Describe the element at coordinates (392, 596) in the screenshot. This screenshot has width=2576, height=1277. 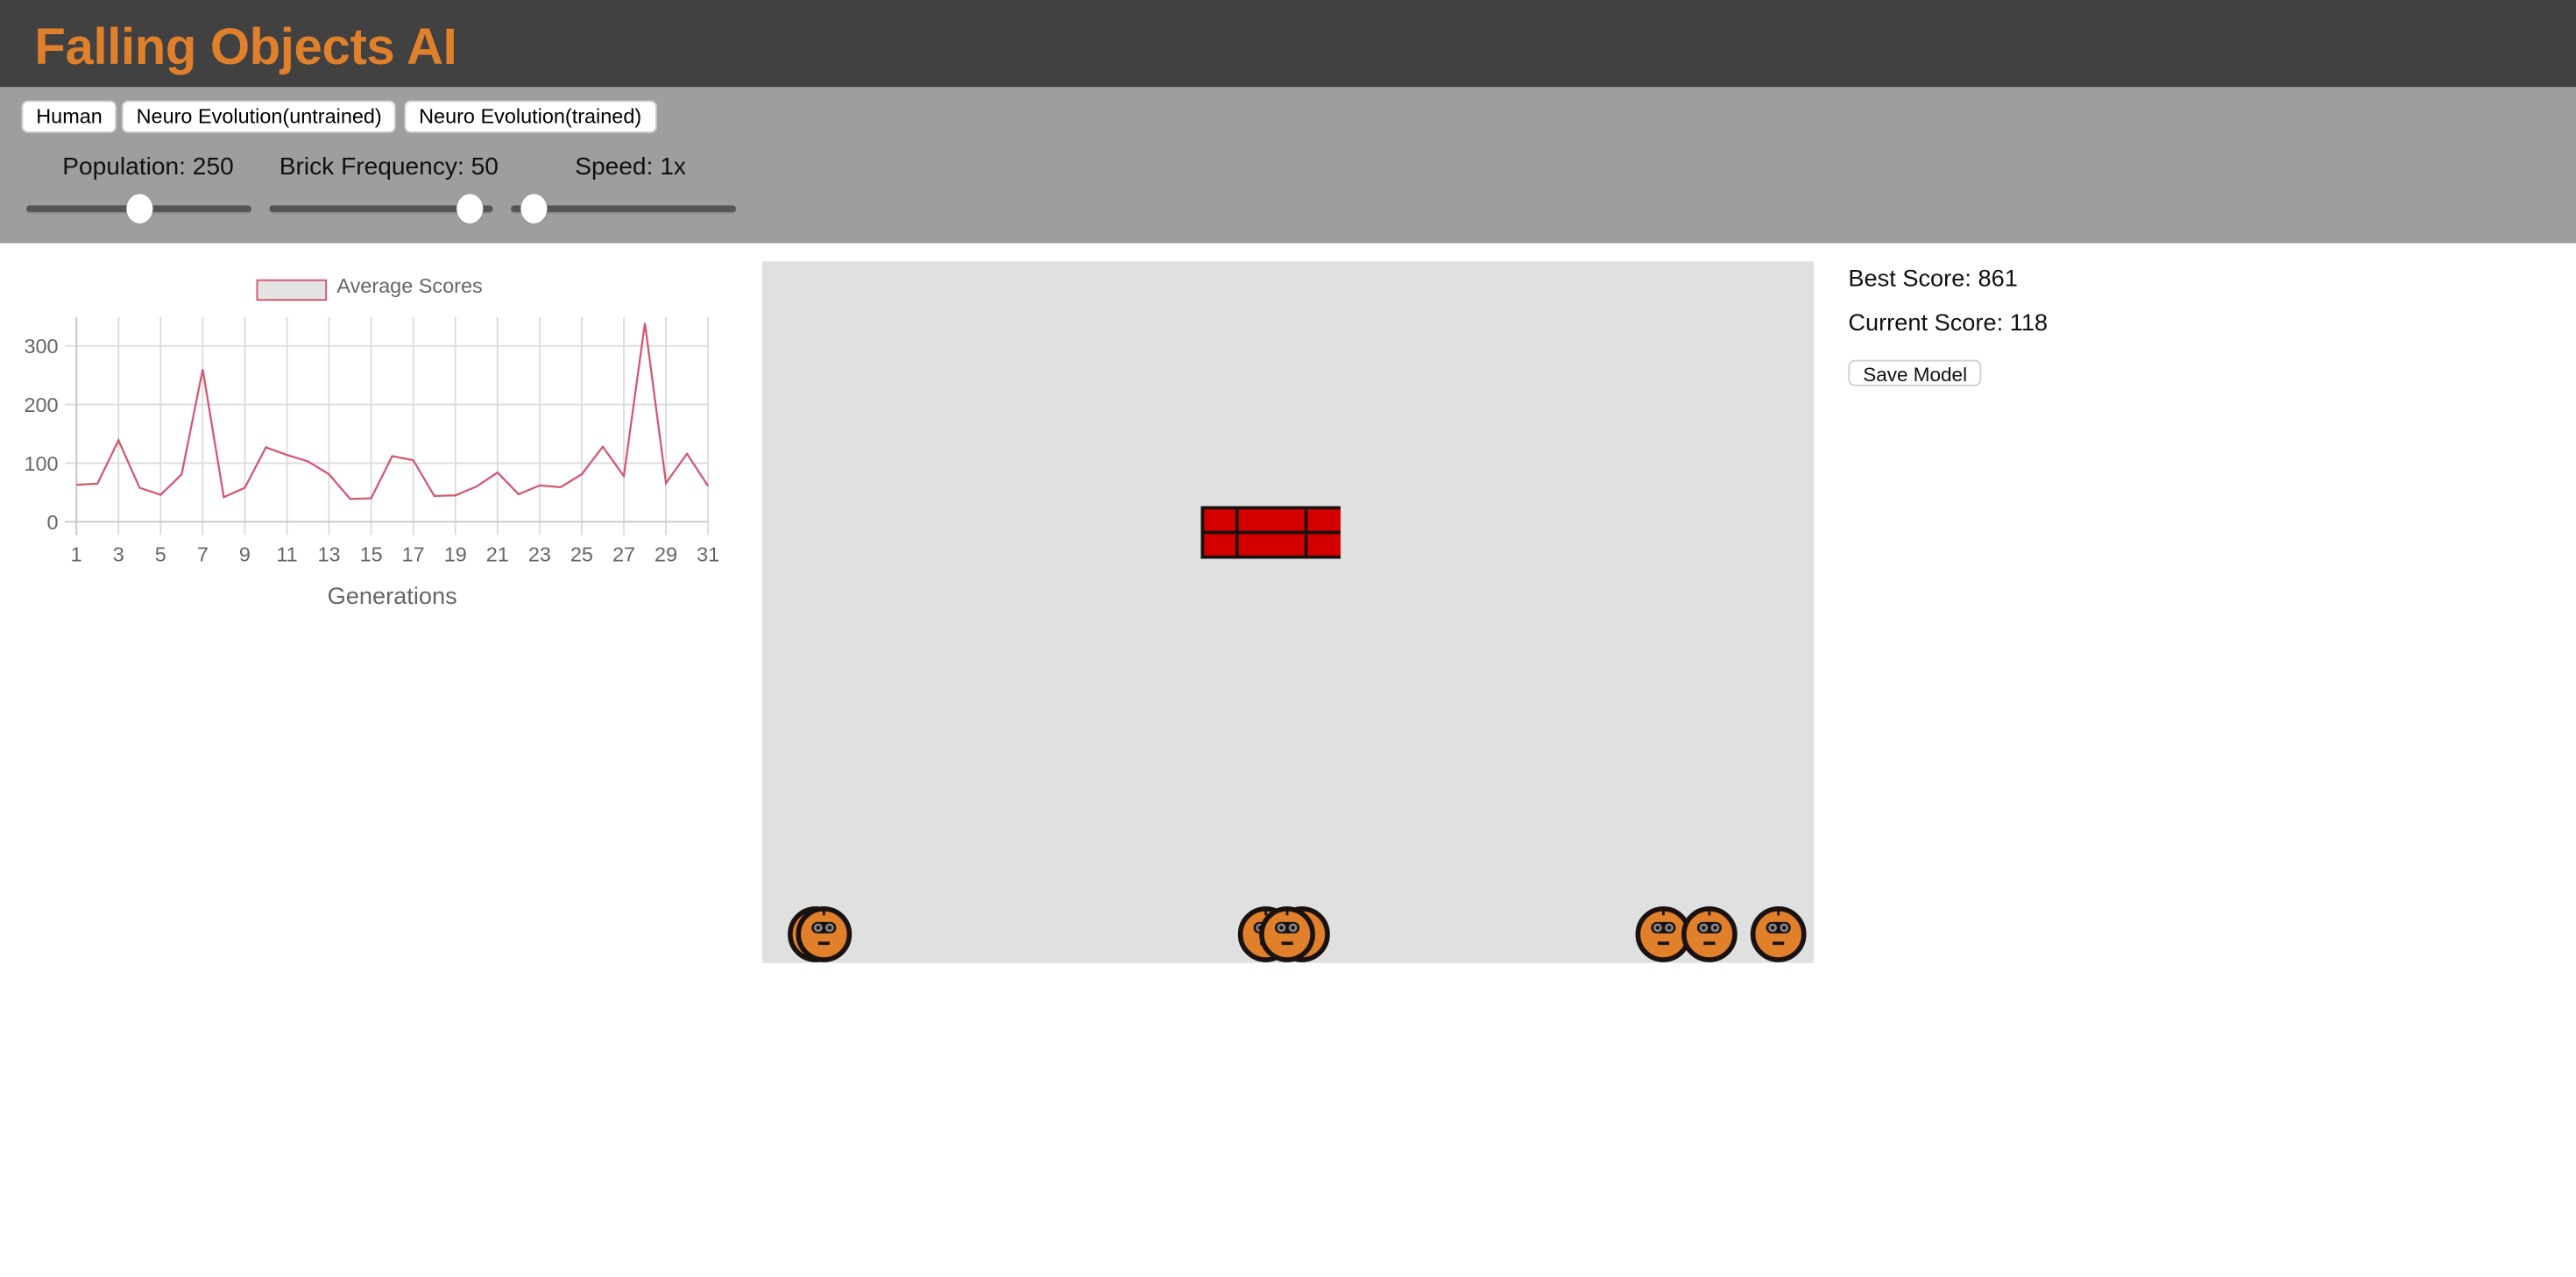
I see `x-axis-title: Generations` at that location.